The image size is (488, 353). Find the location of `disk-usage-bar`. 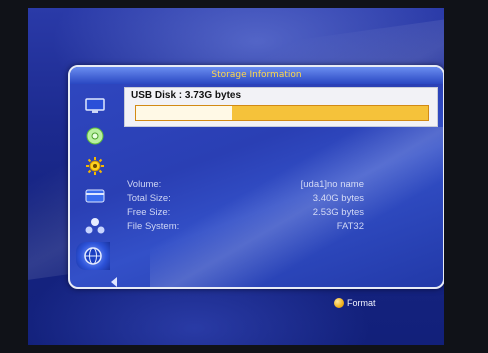

disk-usage-bar is located at coordinates (282, 113).